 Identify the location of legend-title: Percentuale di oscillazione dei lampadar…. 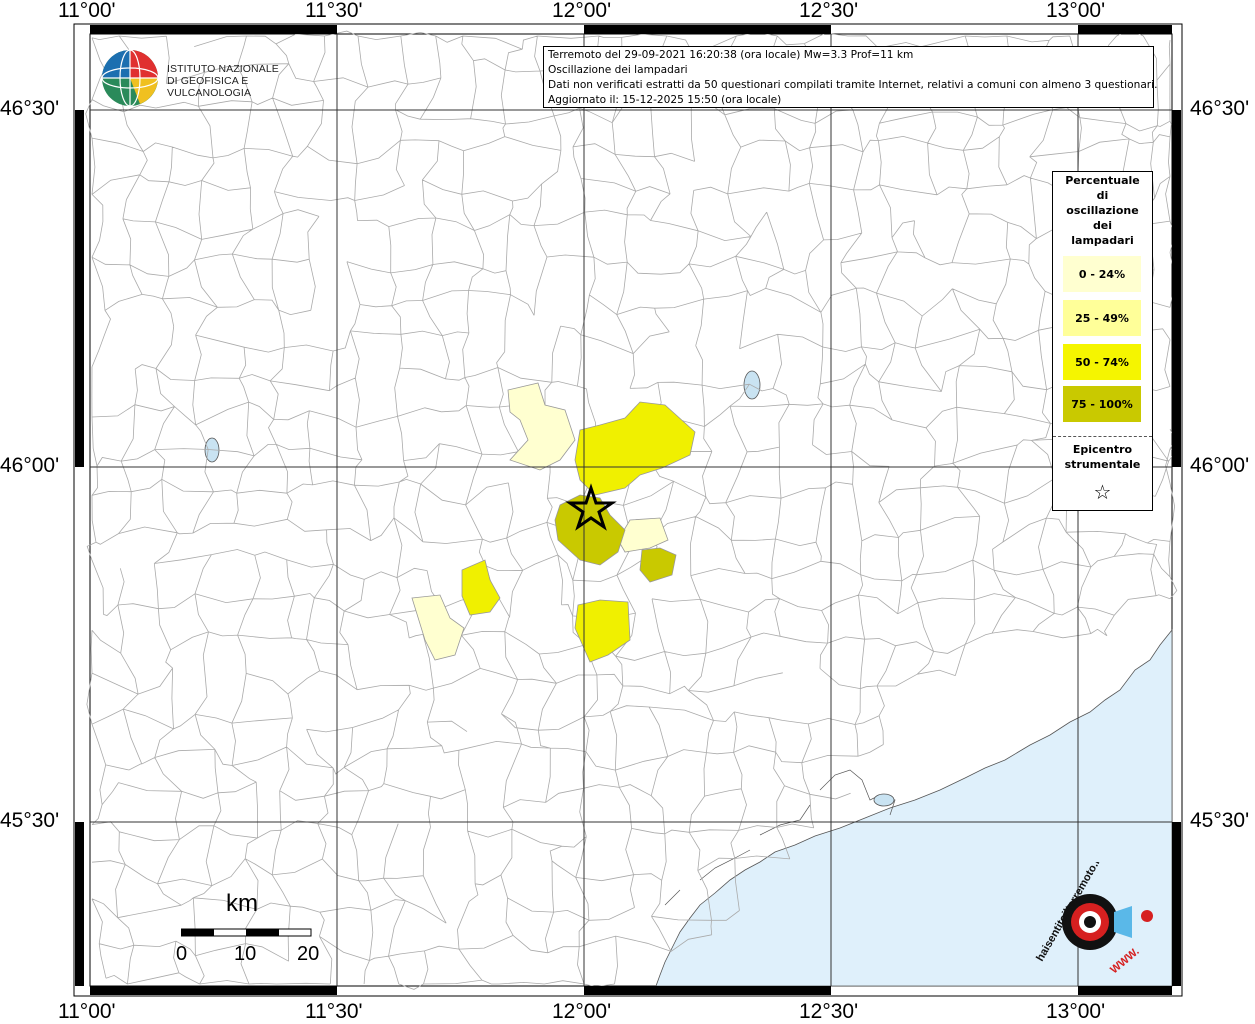
(1102, 210).